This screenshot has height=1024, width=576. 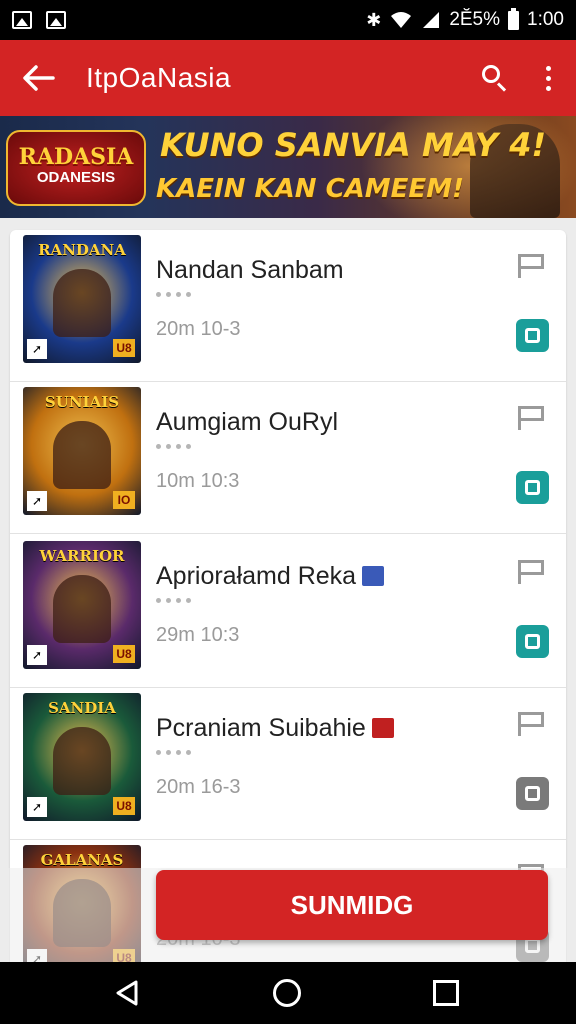 I want to click on thumbnail-title: GALANAS, so click(x=82, y=860).